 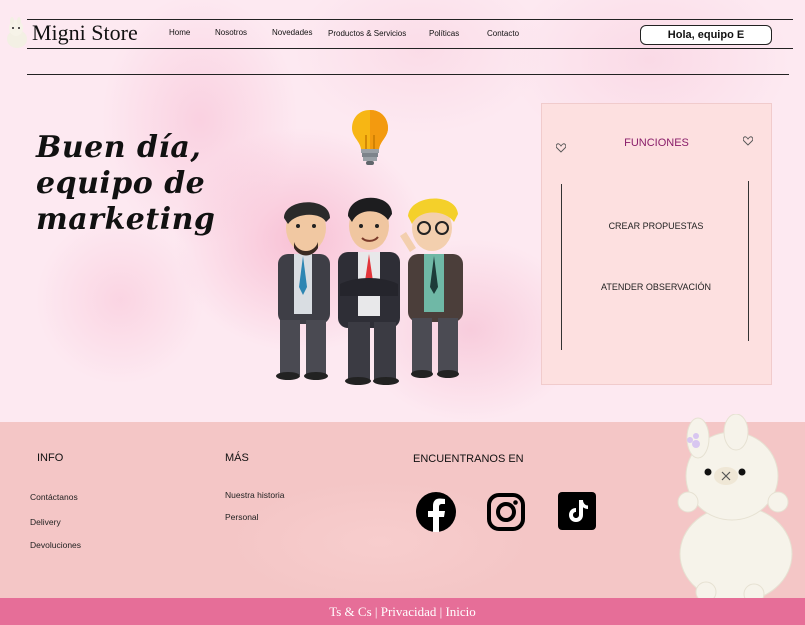 What do you see at coordinates (748, 261) in the screenshot?
I see `panel-right-divider` at bounding box center [748, 261].